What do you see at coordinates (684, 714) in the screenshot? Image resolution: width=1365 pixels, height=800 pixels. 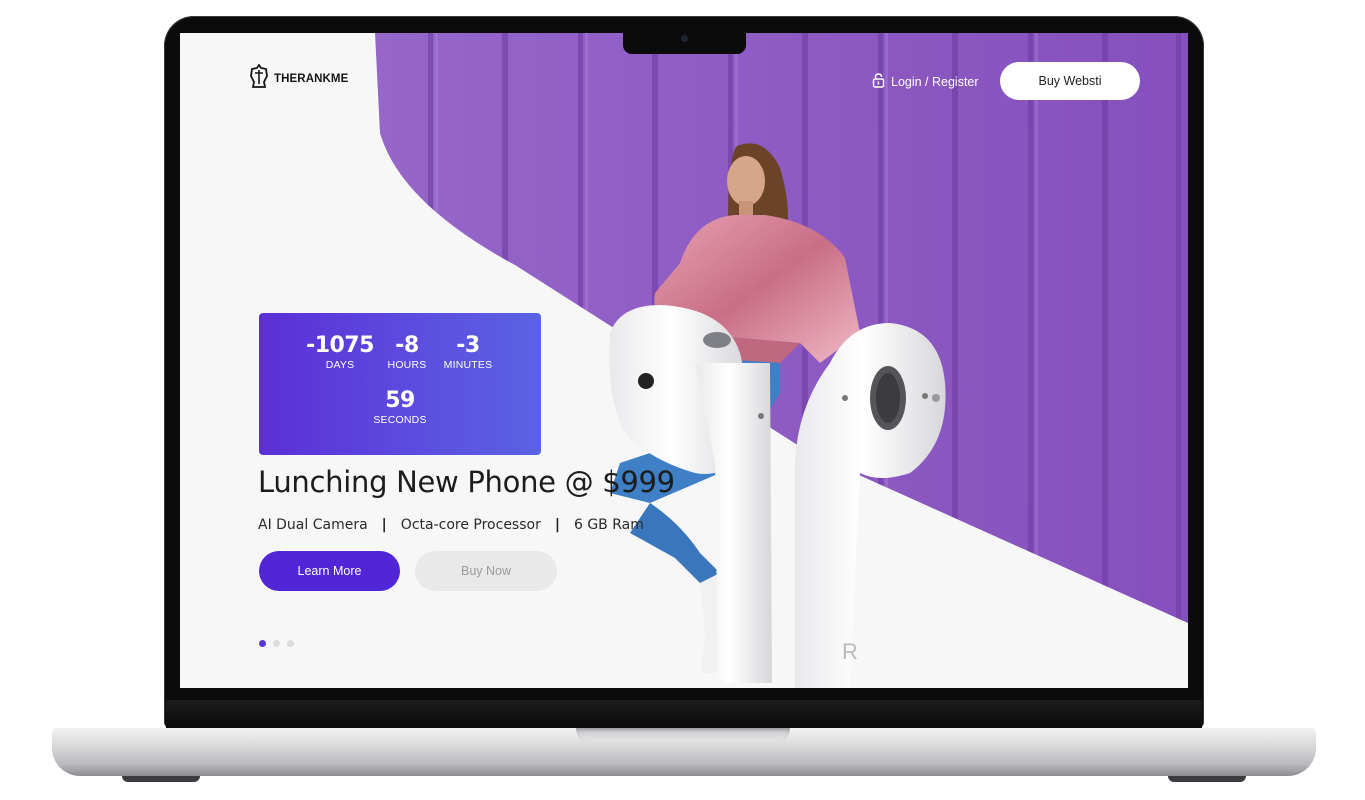 I see `laptop-chin` at bounding box center [684, 714].